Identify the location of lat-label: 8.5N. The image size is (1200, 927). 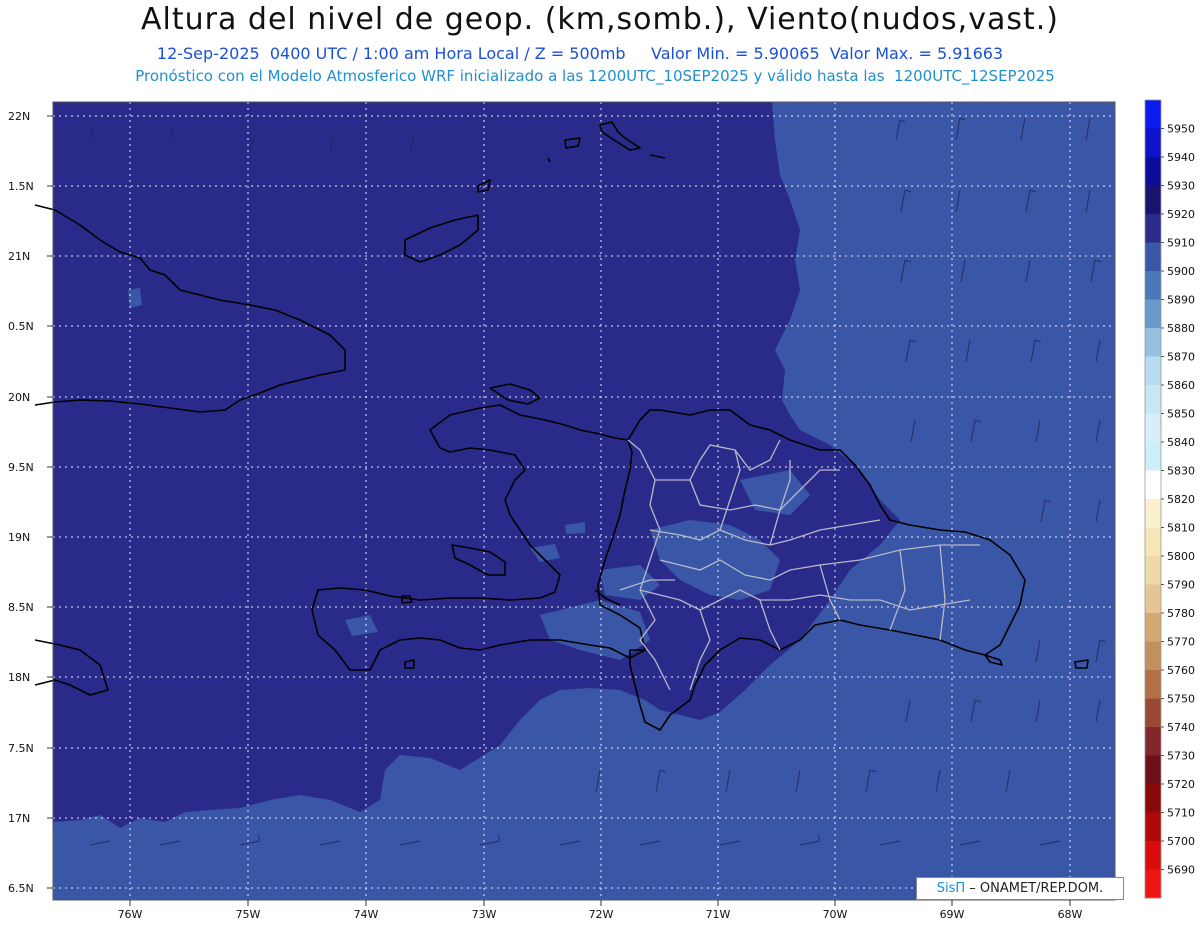
(21, 607).